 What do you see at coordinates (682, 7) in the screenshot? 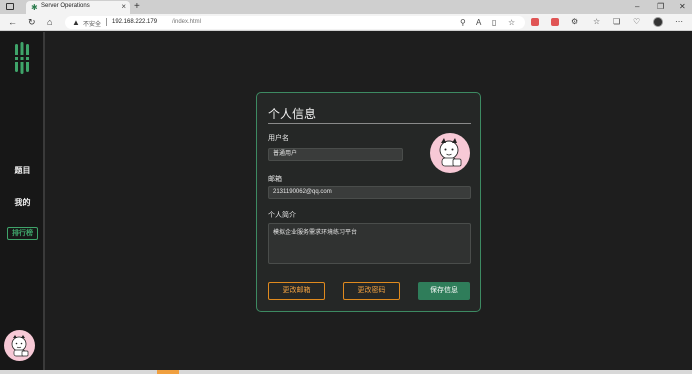
I see `close-window-icon: ✕` at bounding box center [682, 7].